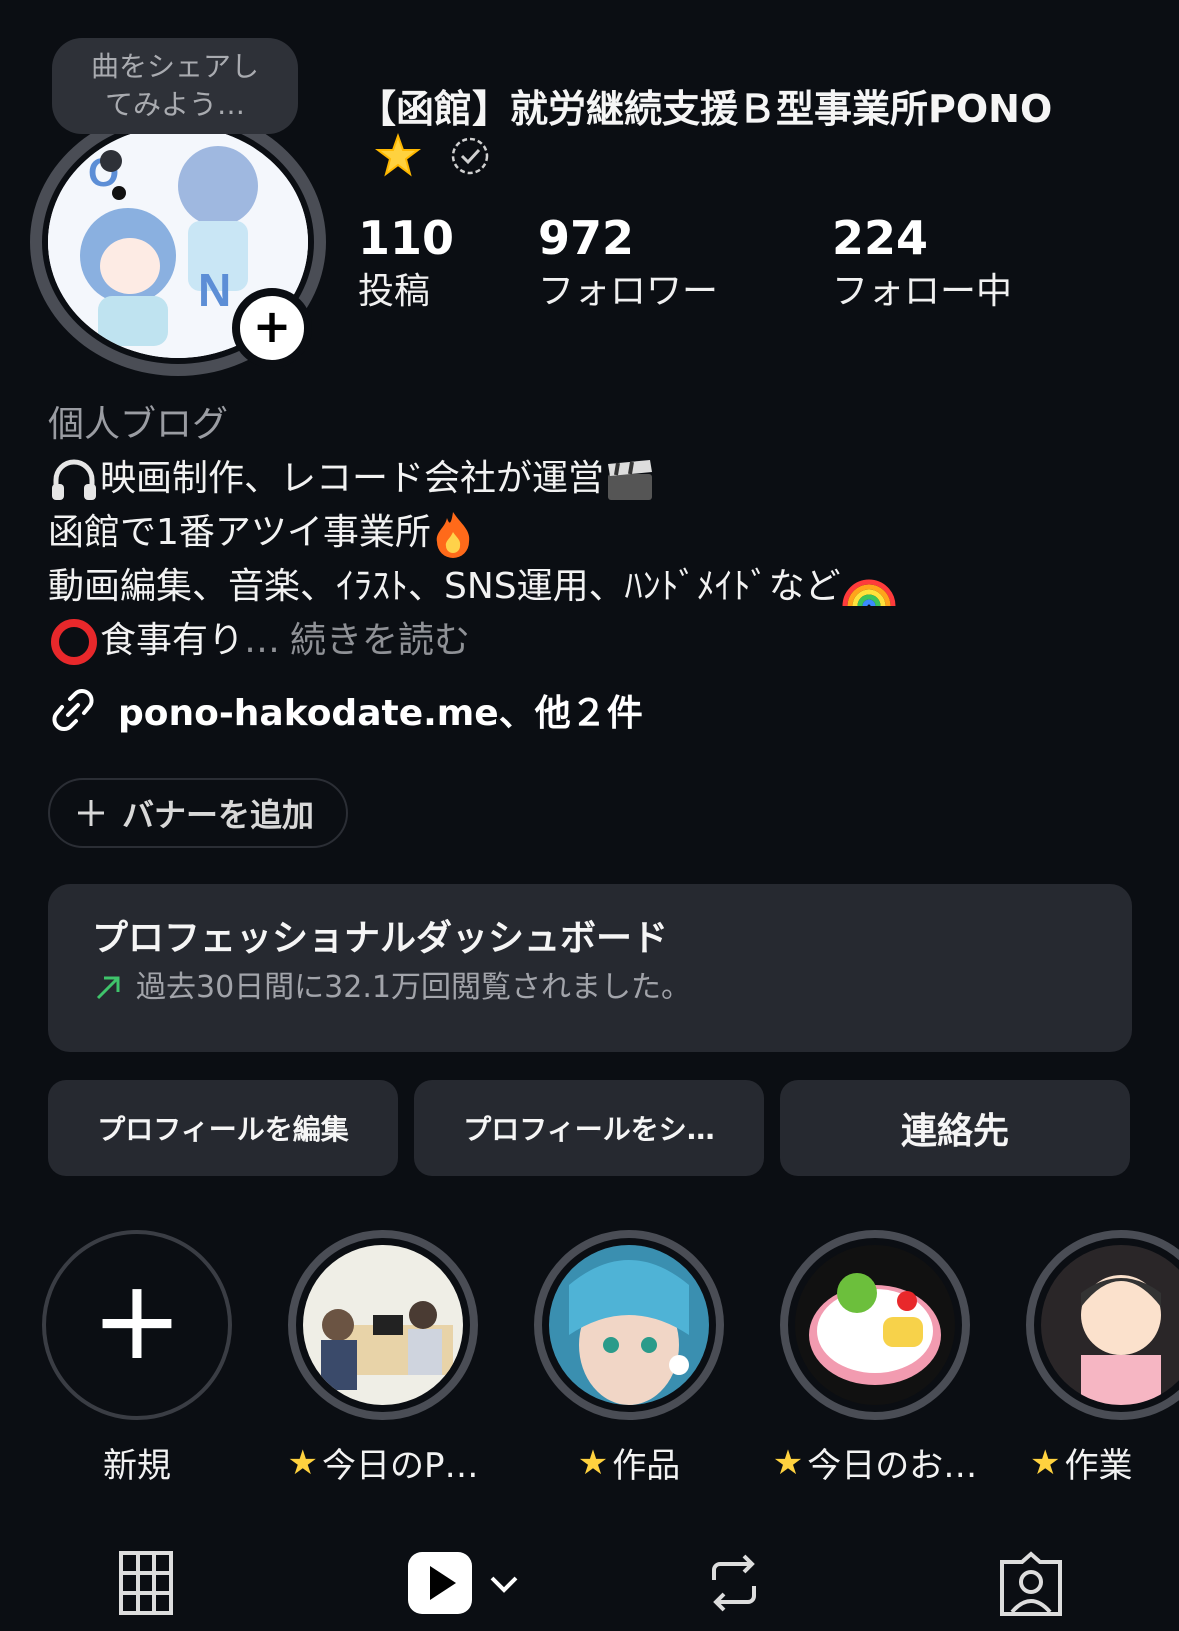 Image resolution: width=1179 pixels, height=1631 pixels. I want to click on link-icon, so click(73, 710).